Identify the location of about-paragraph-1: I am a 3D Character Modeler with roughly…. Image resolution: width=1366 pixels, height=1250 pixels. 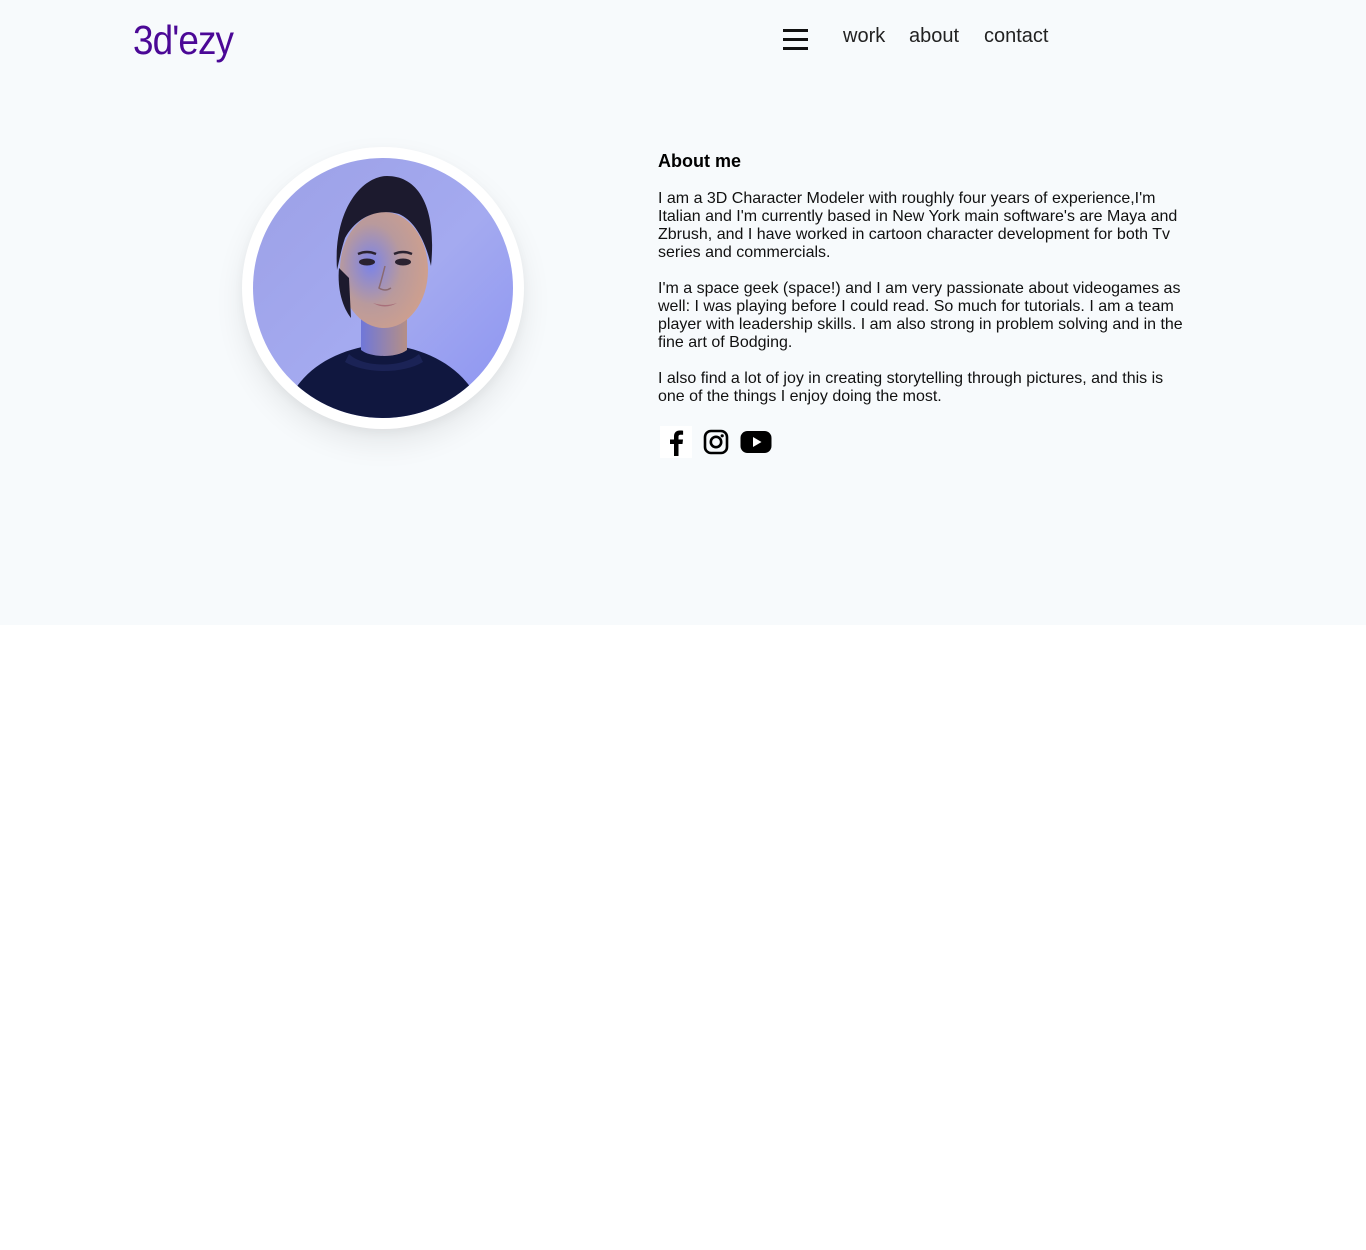
(918, 225).